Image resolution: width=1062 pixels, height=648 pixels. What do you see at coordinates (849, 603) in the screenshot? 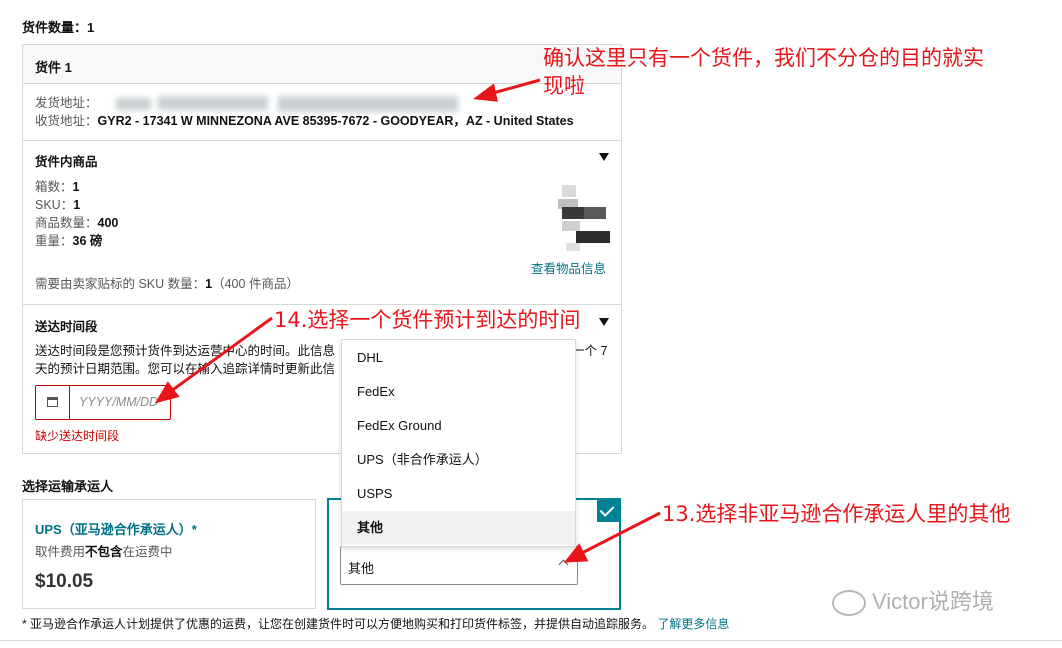
I see `wechat-icon` at bounding box center [849, 603].